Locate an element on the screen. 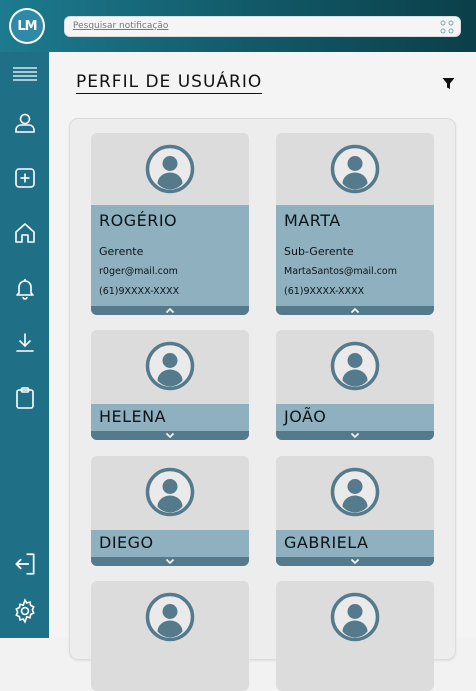 This screenshot has height=691, width=476. home-icon is located at coordinates (25, 233).